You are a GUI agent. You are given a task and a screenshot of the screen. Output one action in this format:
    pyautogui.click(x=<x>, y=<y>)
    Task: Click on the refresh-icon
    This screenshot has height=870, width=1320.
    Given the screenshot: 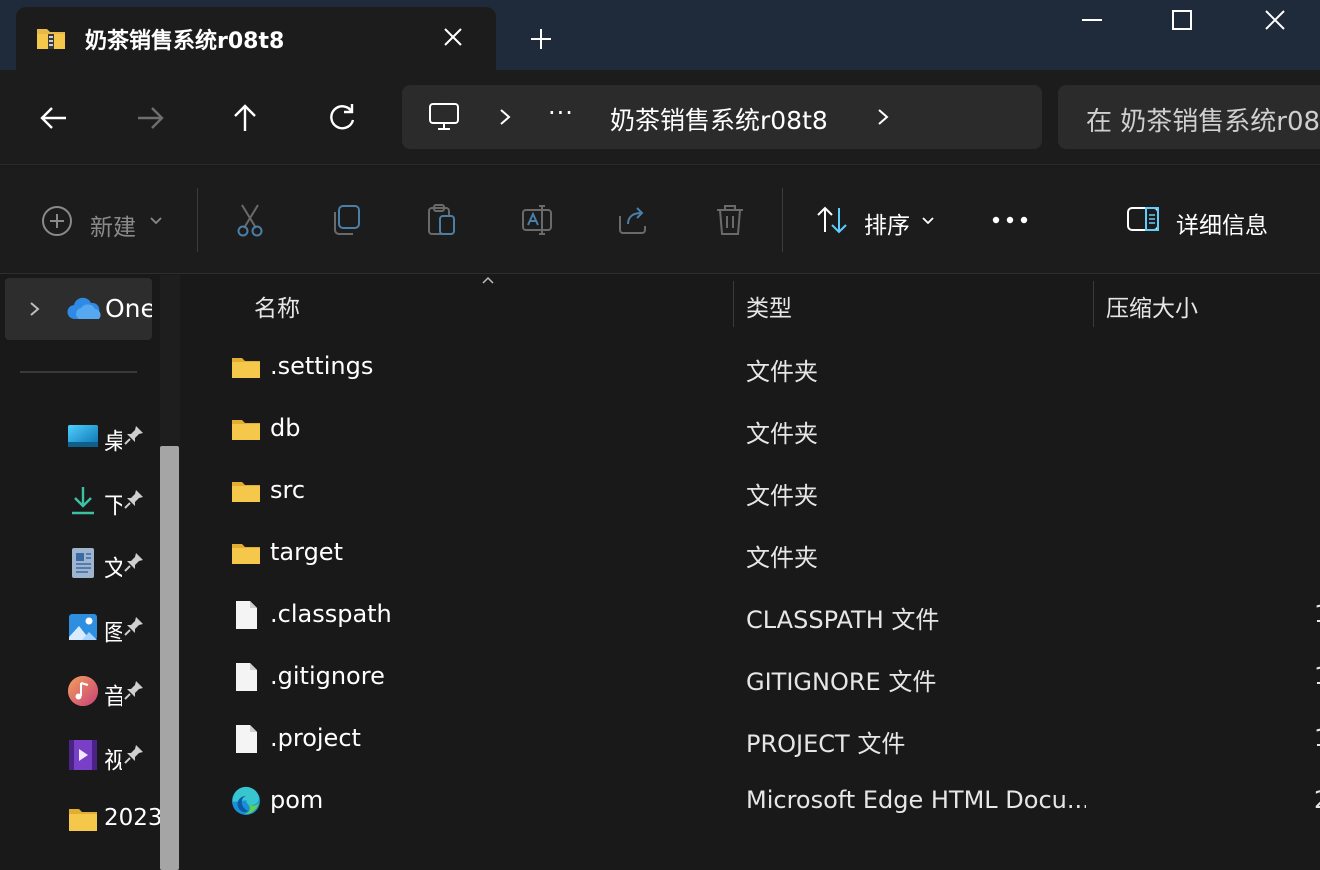 What is the action you would take?
    pyautogui.click(x=342, y=118)
    